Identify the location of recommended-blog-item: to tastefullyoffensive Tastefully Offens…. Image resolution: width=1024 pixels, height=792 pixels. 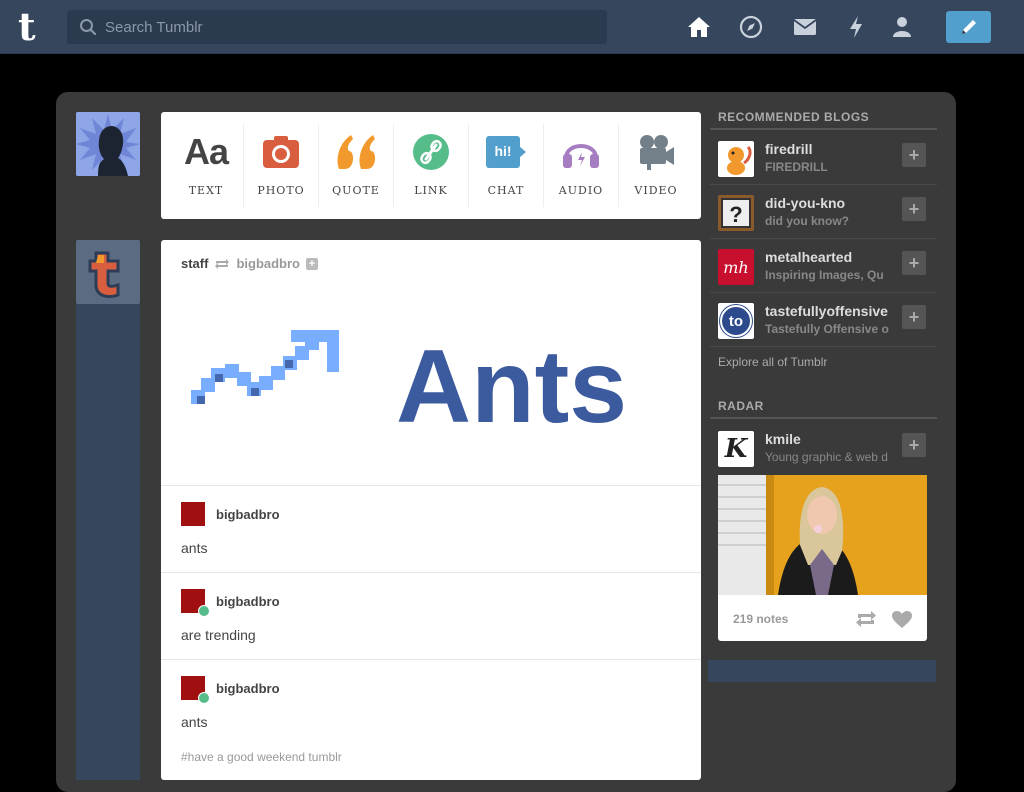
(823, 320).